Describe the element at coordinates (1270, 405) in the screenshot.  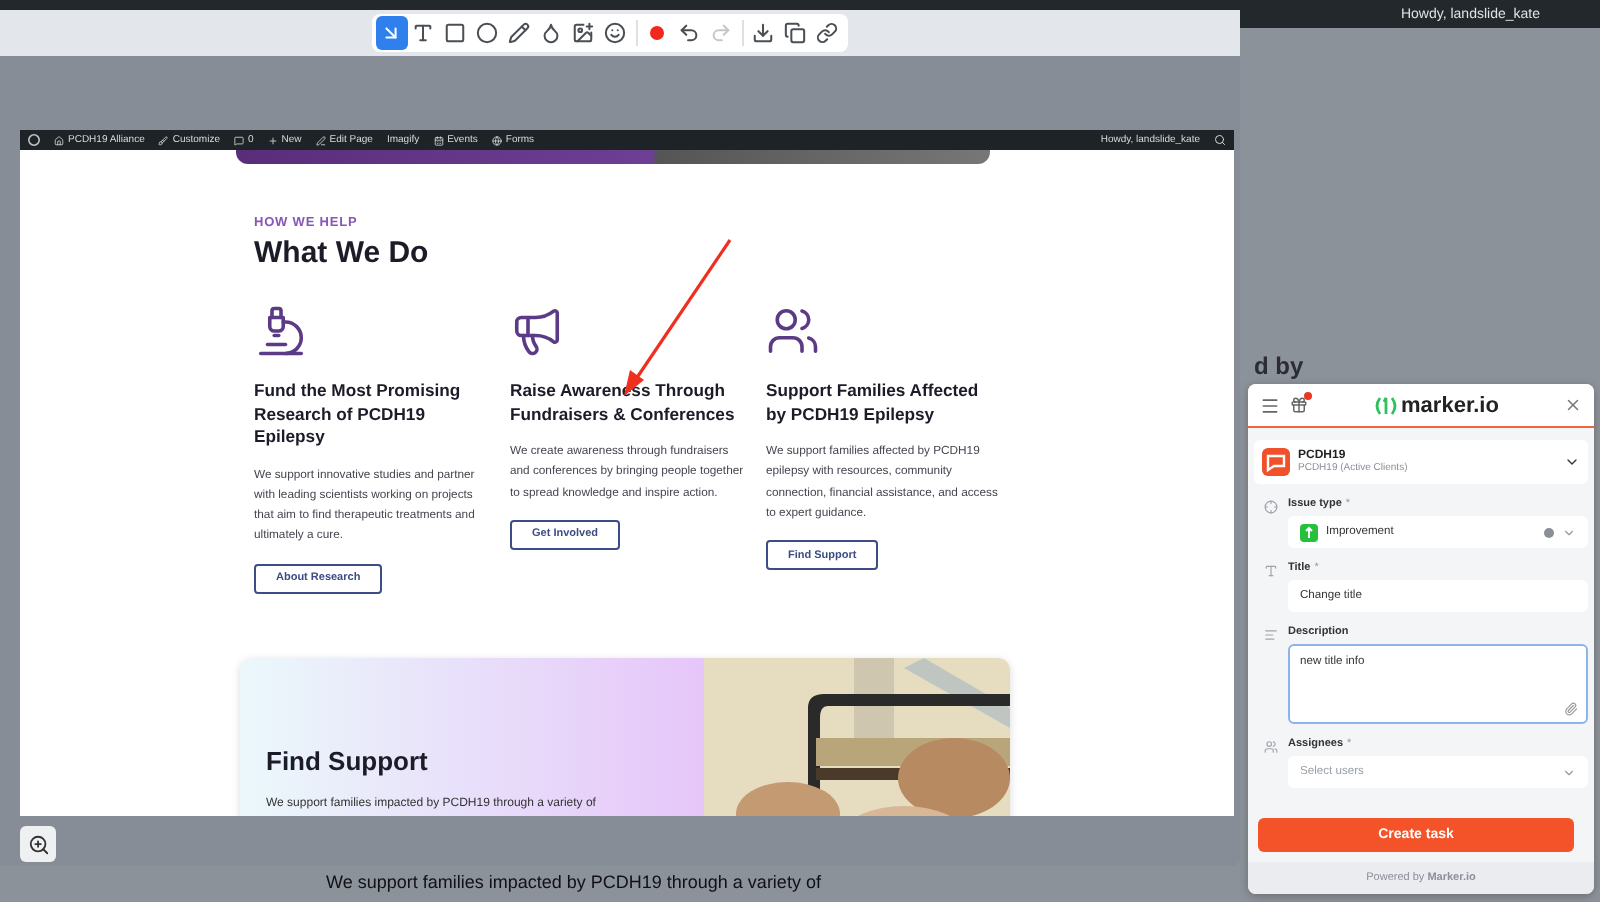
I see `menu-icon` at that location.